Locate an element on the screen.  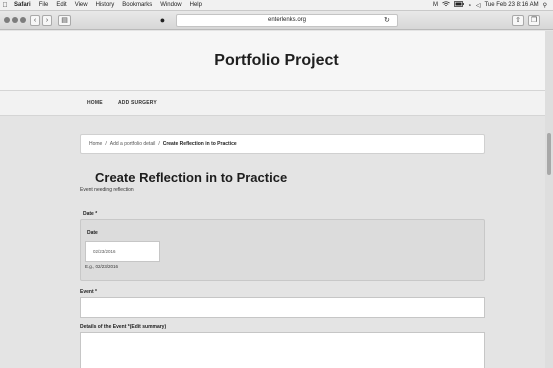
page-title: Create Reflection in to Practice is located at coordinates (191, 177).